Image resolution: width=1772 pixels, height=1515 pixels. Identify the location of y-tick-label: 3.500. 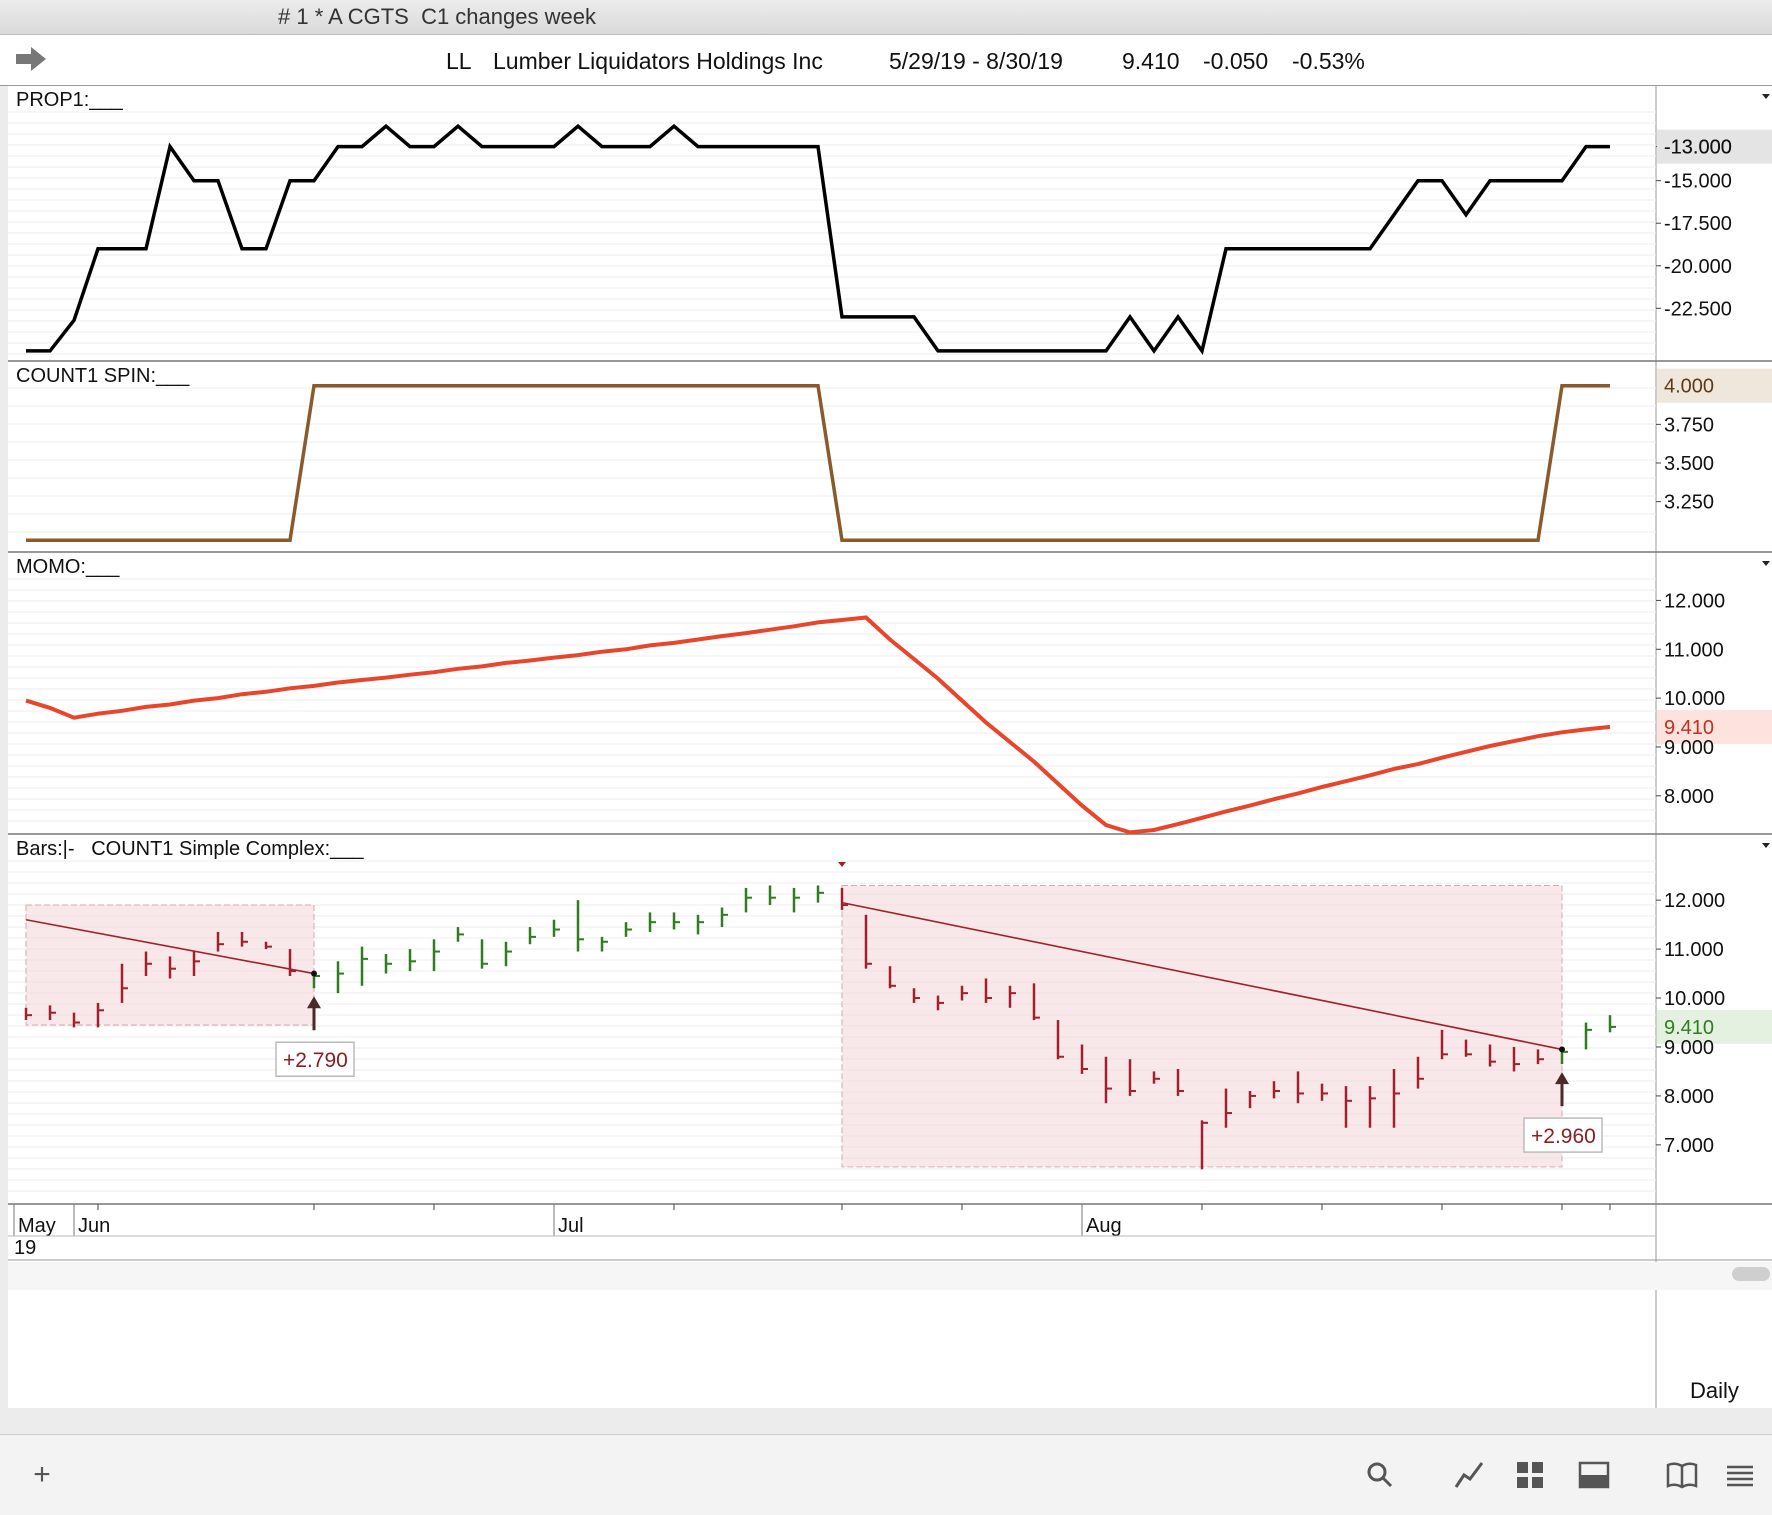
(1689, 464).